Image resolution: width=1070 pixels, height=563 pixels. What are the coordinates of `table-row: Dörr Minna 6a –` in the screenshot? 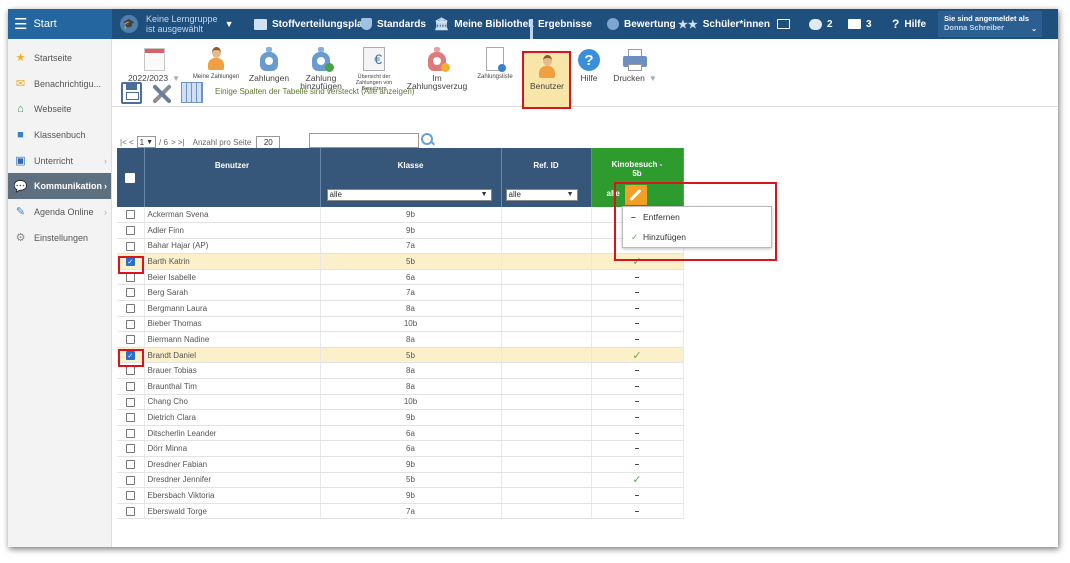 It's located at (400, 448).